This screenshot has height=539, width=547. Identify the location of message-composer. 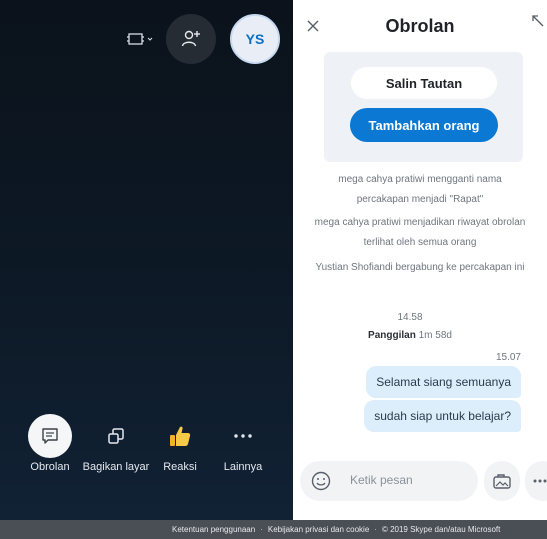
(389, 481).